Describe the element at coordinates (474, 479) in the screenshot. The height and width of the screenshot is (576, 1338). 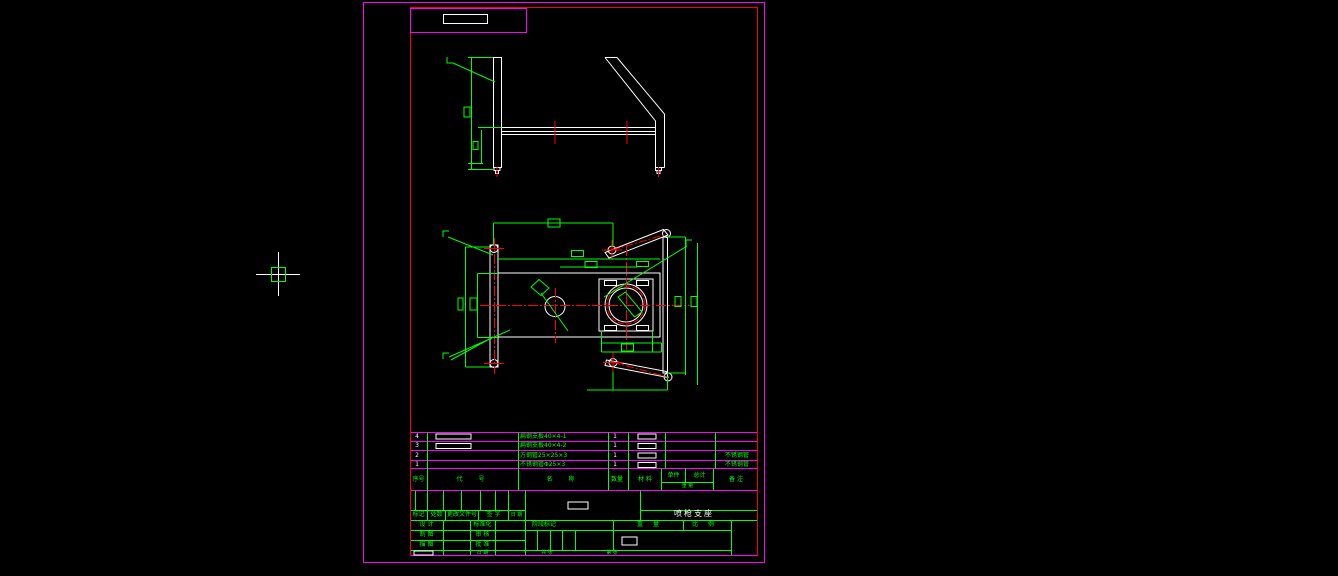
I see `bom-header-code: 代 号` at that location.